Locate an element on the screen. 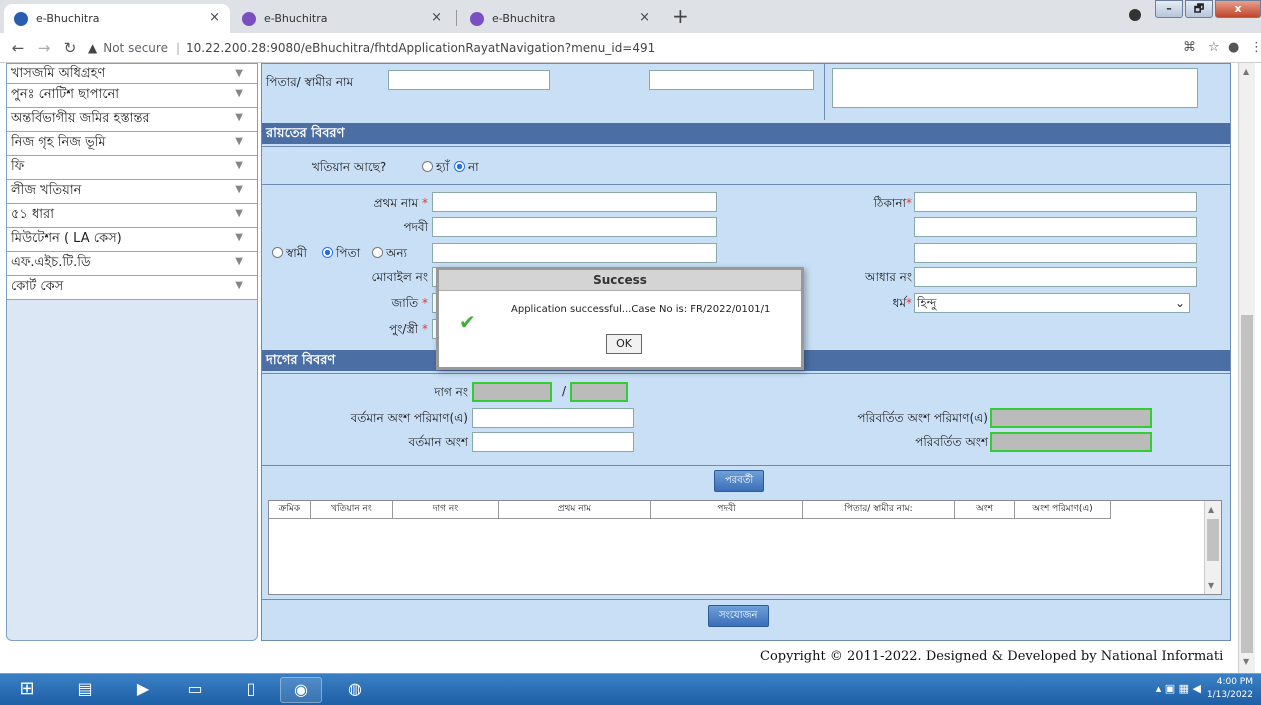 This screenshot has width=1261, height=705. sidebar-item-notice: পুনঃ নোটিশ ছাপানো ▼ is located at coordinates (132, 96).